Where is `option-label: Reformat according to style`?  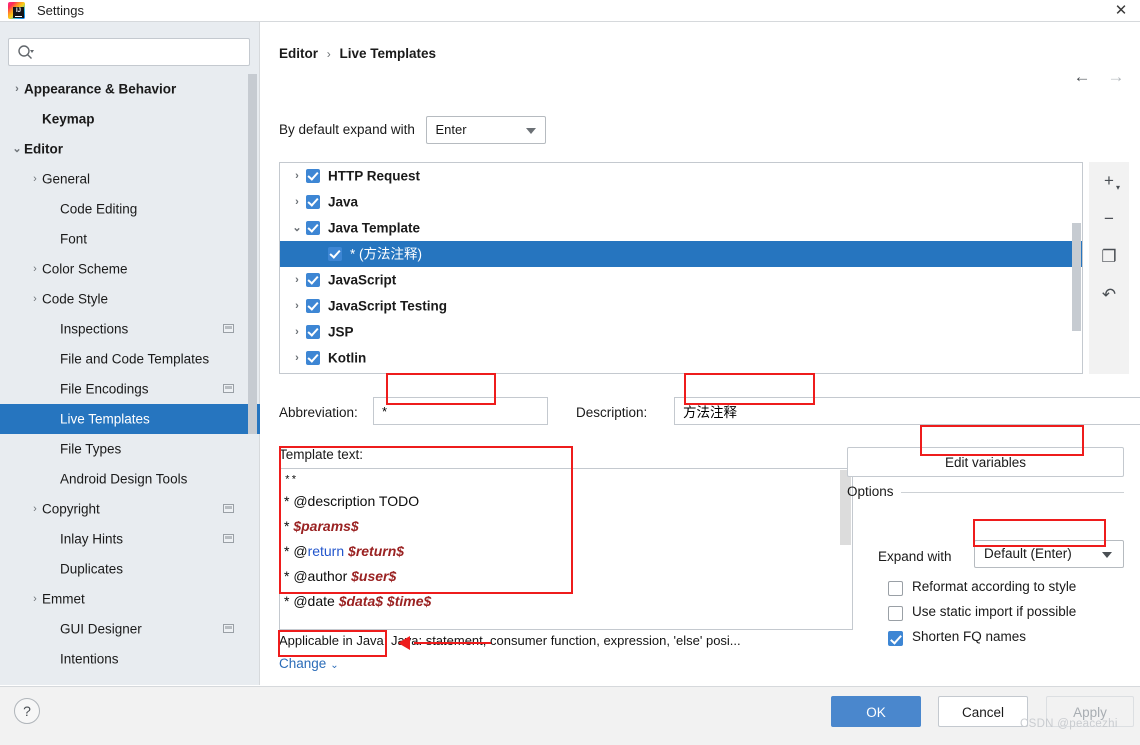
option-label: Reformat according to style is located at coordinates (994, 586).